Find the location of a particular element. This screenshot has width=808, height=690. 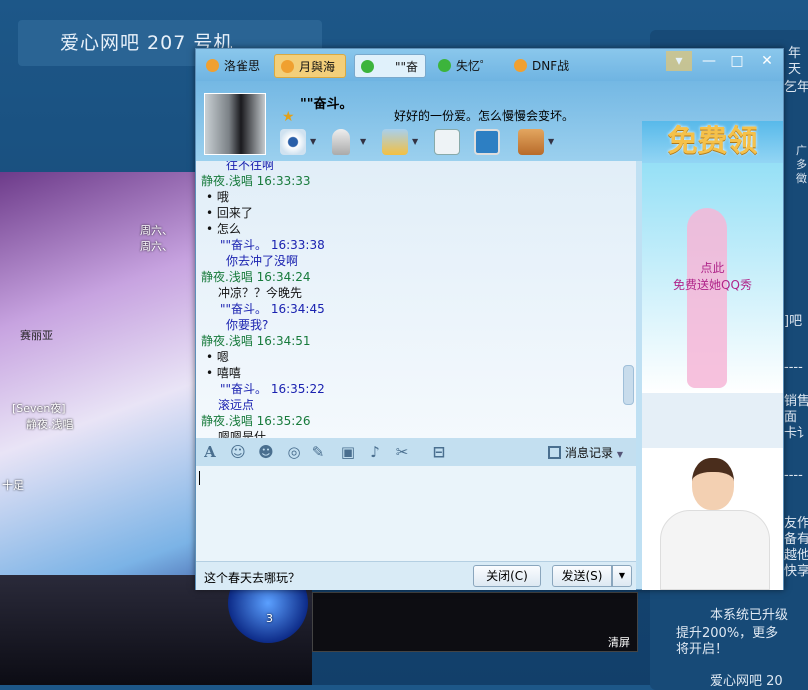

microphone-icon is located at coordinates (341, 142).